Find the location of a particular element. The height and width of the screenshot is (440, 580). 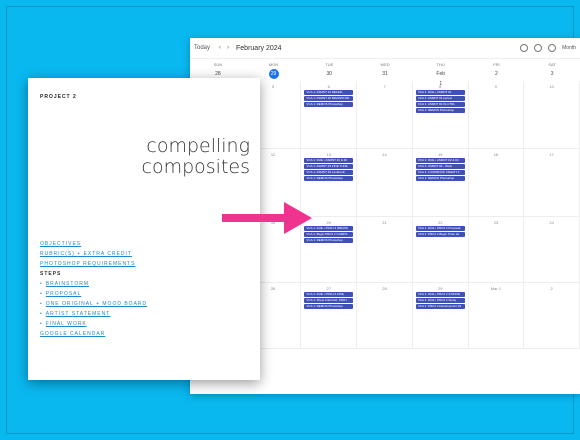

day-number: 9 is located at coordinates (496, 86).